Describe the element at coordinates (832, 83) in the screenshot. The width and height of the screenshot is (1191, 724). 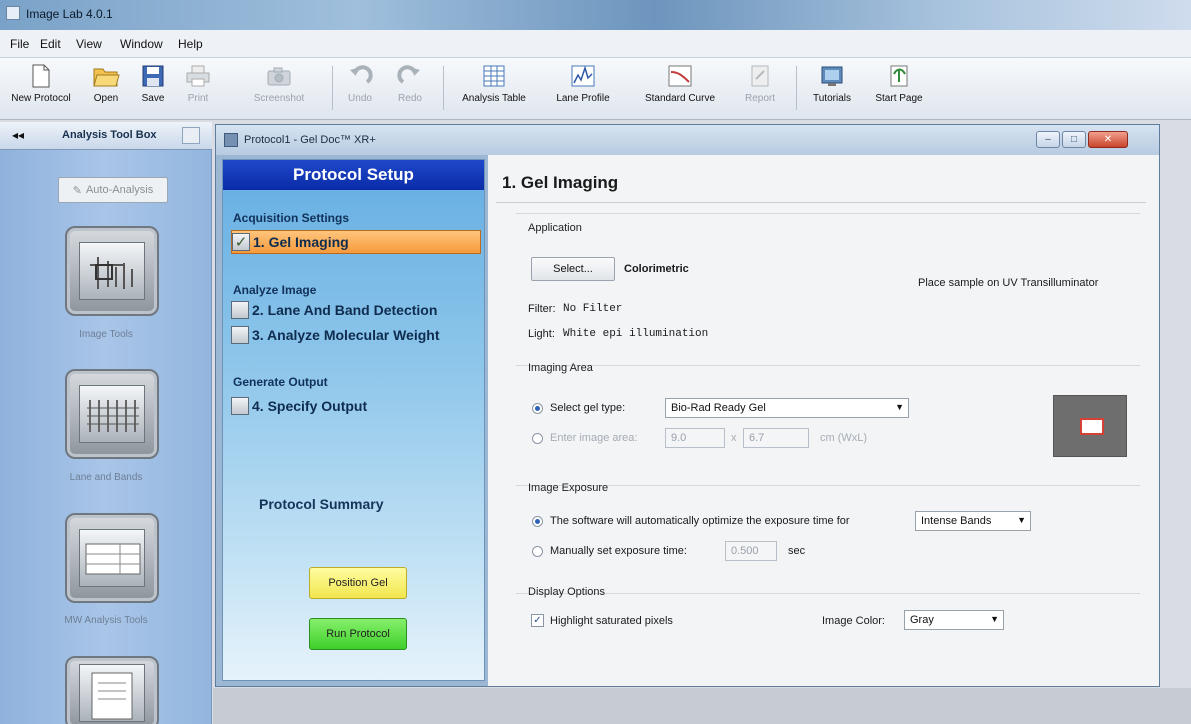
I see `tutorials-button: Tutorials` at that location.